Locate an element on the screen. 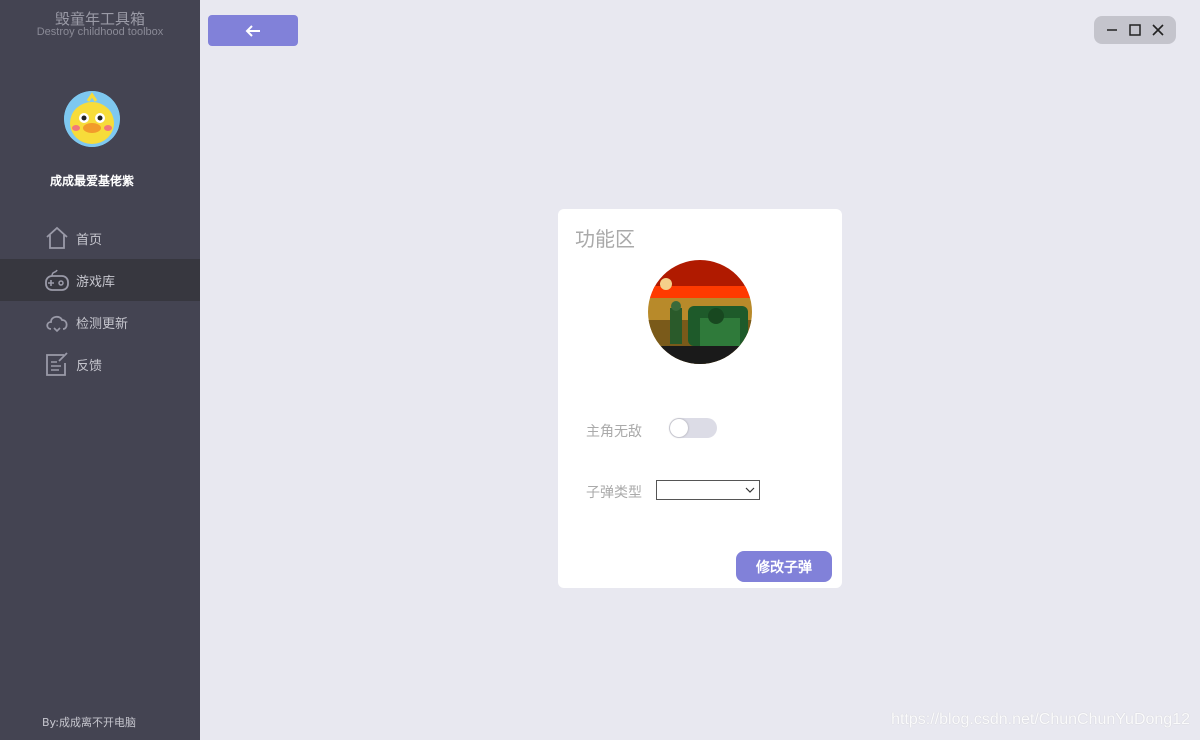 This screenshot has height=740, width=1200. cloud-update-icon is located at coordinates (57, 324).